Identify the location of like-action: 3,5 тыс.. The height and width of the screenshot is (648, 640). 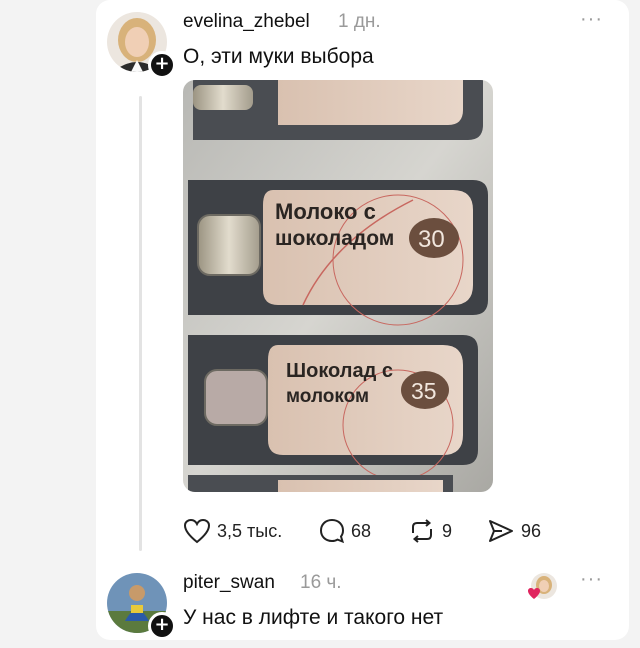
(232, 531).